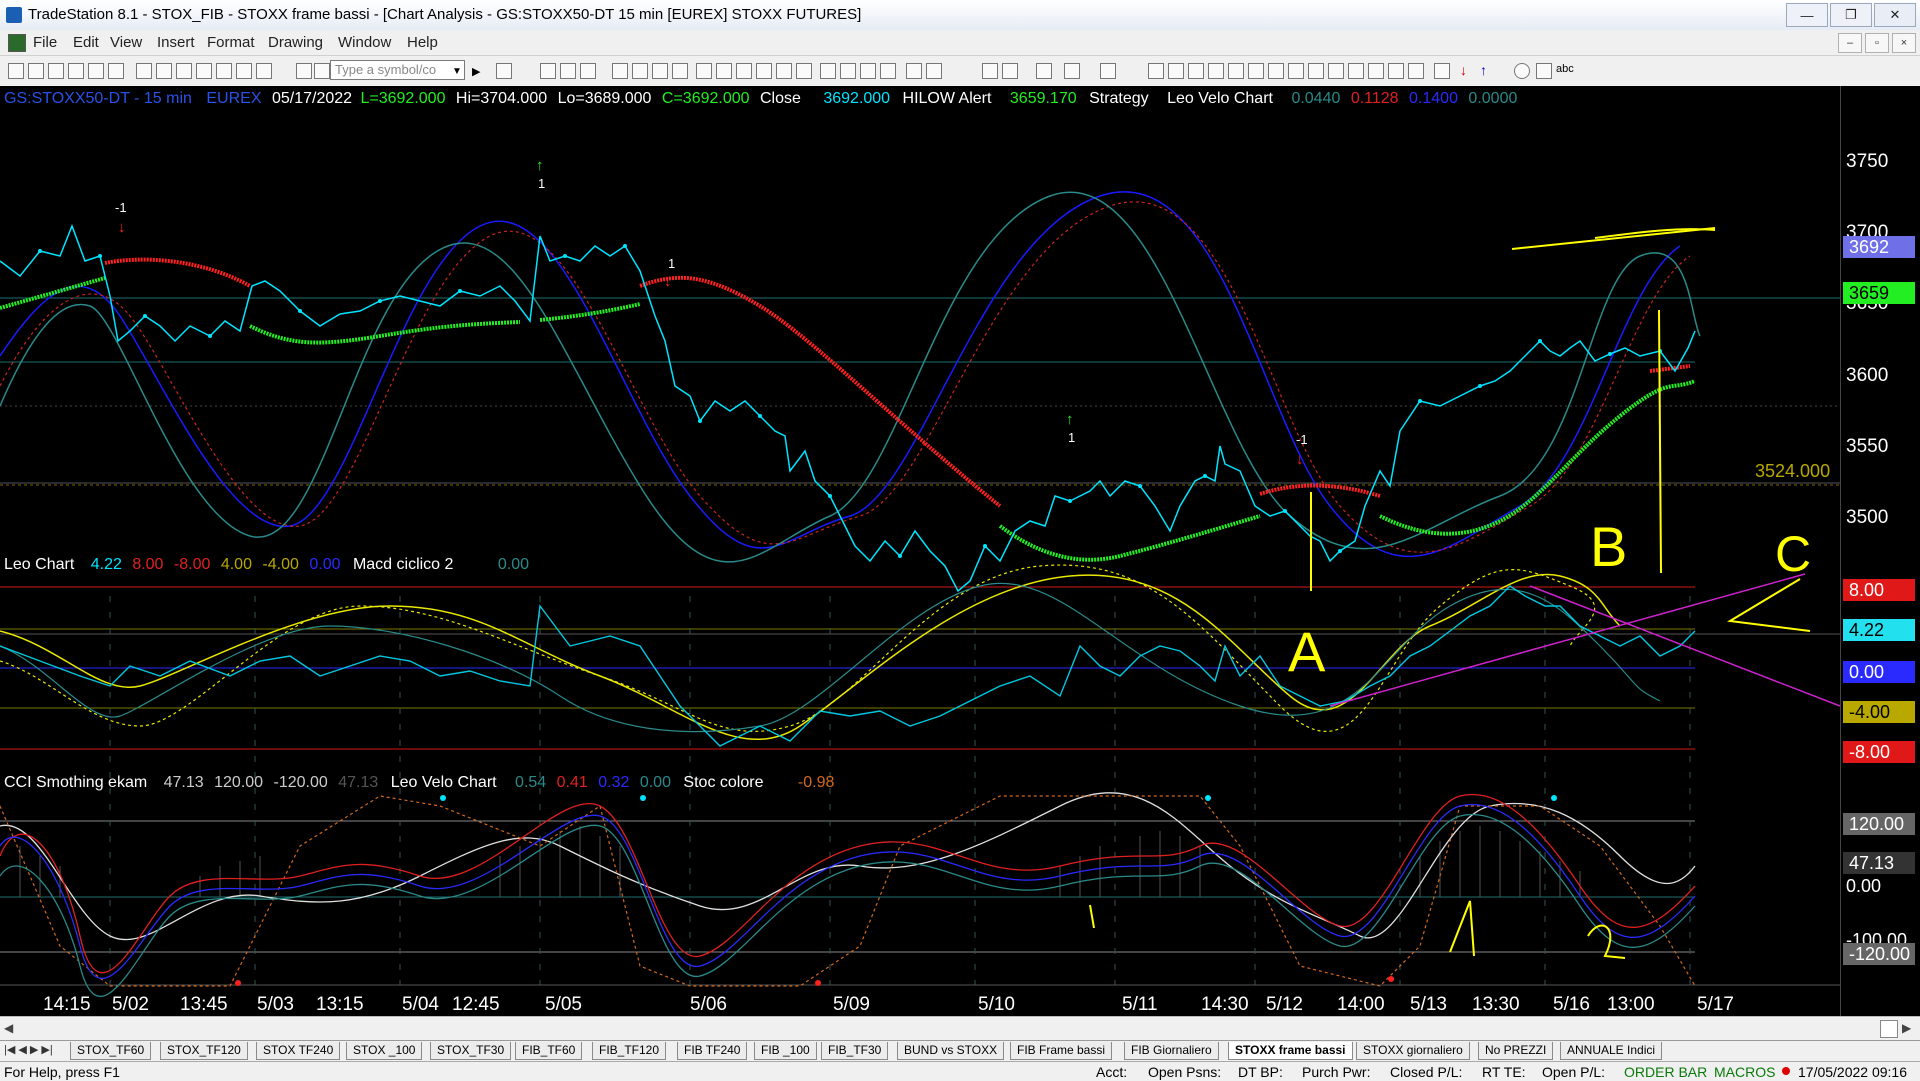  Describe the element at coordinates (1889, 1029) in the screenshot. I see `scroll-thumb` at that location.